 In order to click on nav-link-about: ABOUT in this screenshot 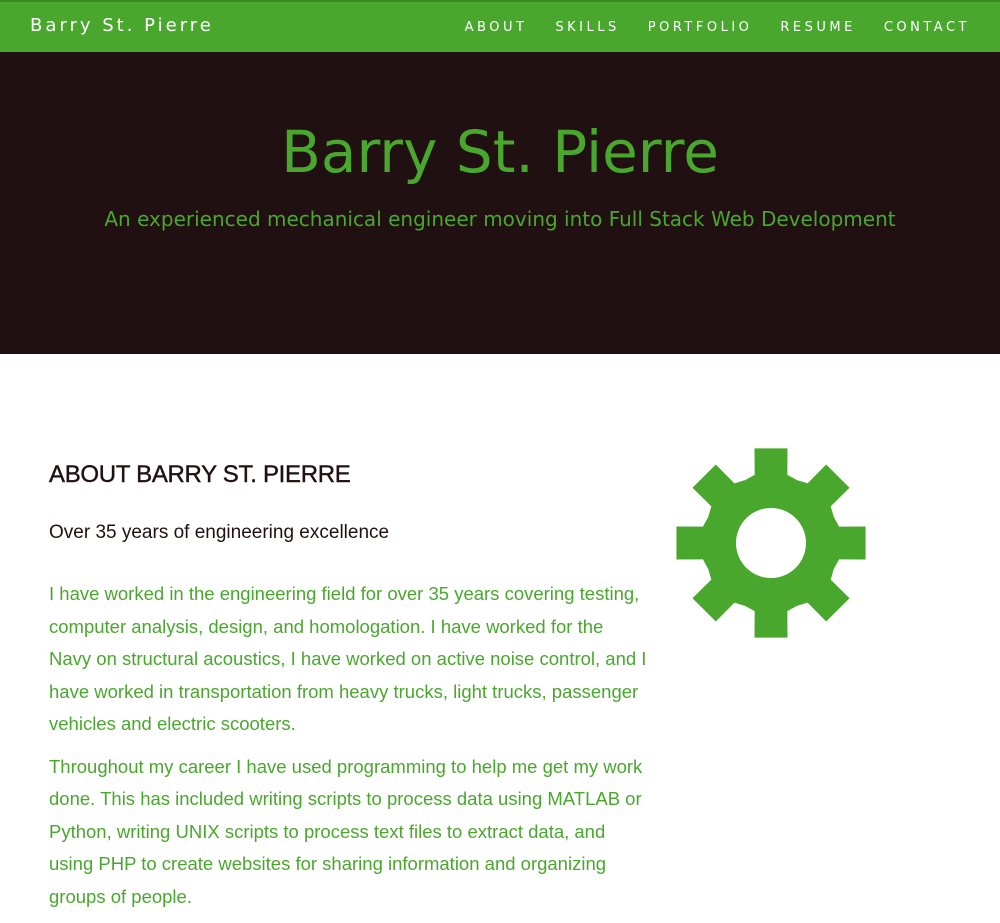, I will do `click(496, 27)`.